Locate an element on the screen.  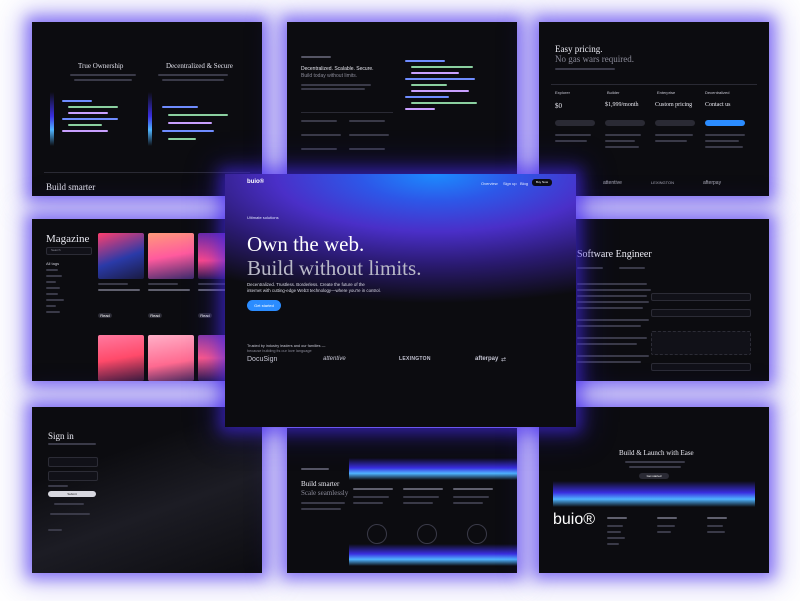
copyright is located at coordinates (55, 530).